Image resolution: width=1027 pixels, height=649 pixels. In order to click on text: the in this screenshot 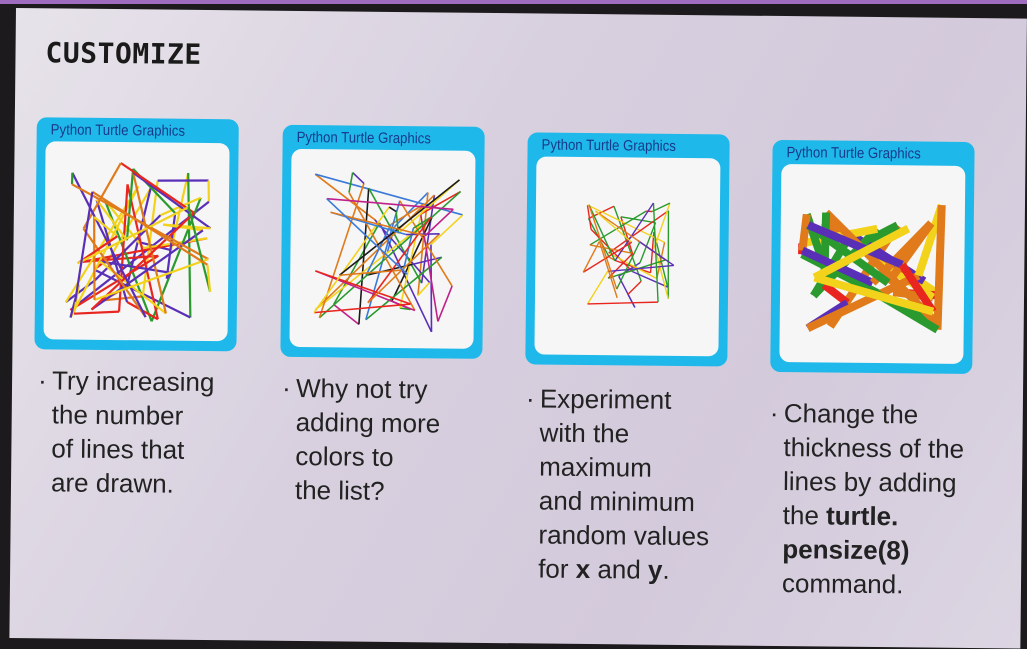, I will do `click(804, 515)`.